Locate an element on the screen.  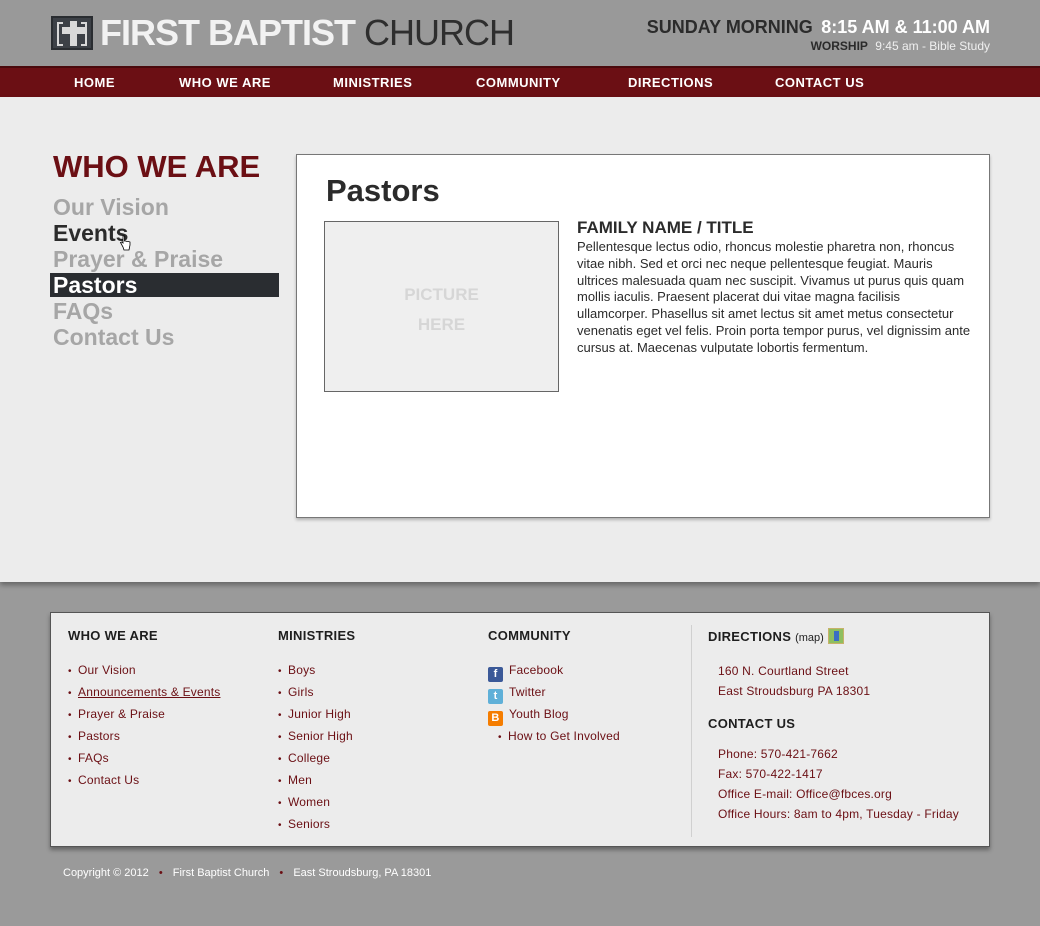
address-street: 160 N. Courtland Street is located at coordinates (783, 671).